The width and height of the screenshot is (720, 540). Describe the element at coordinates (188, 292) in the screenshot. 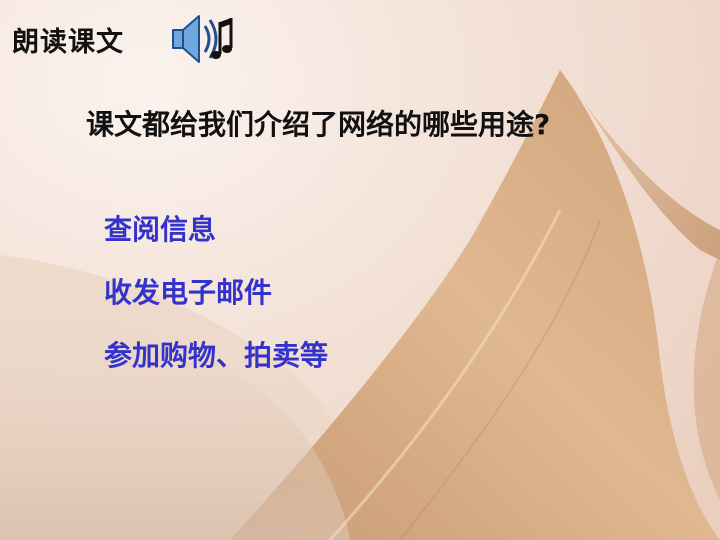

I see `answer-item: 收发电子邮件` at that location.